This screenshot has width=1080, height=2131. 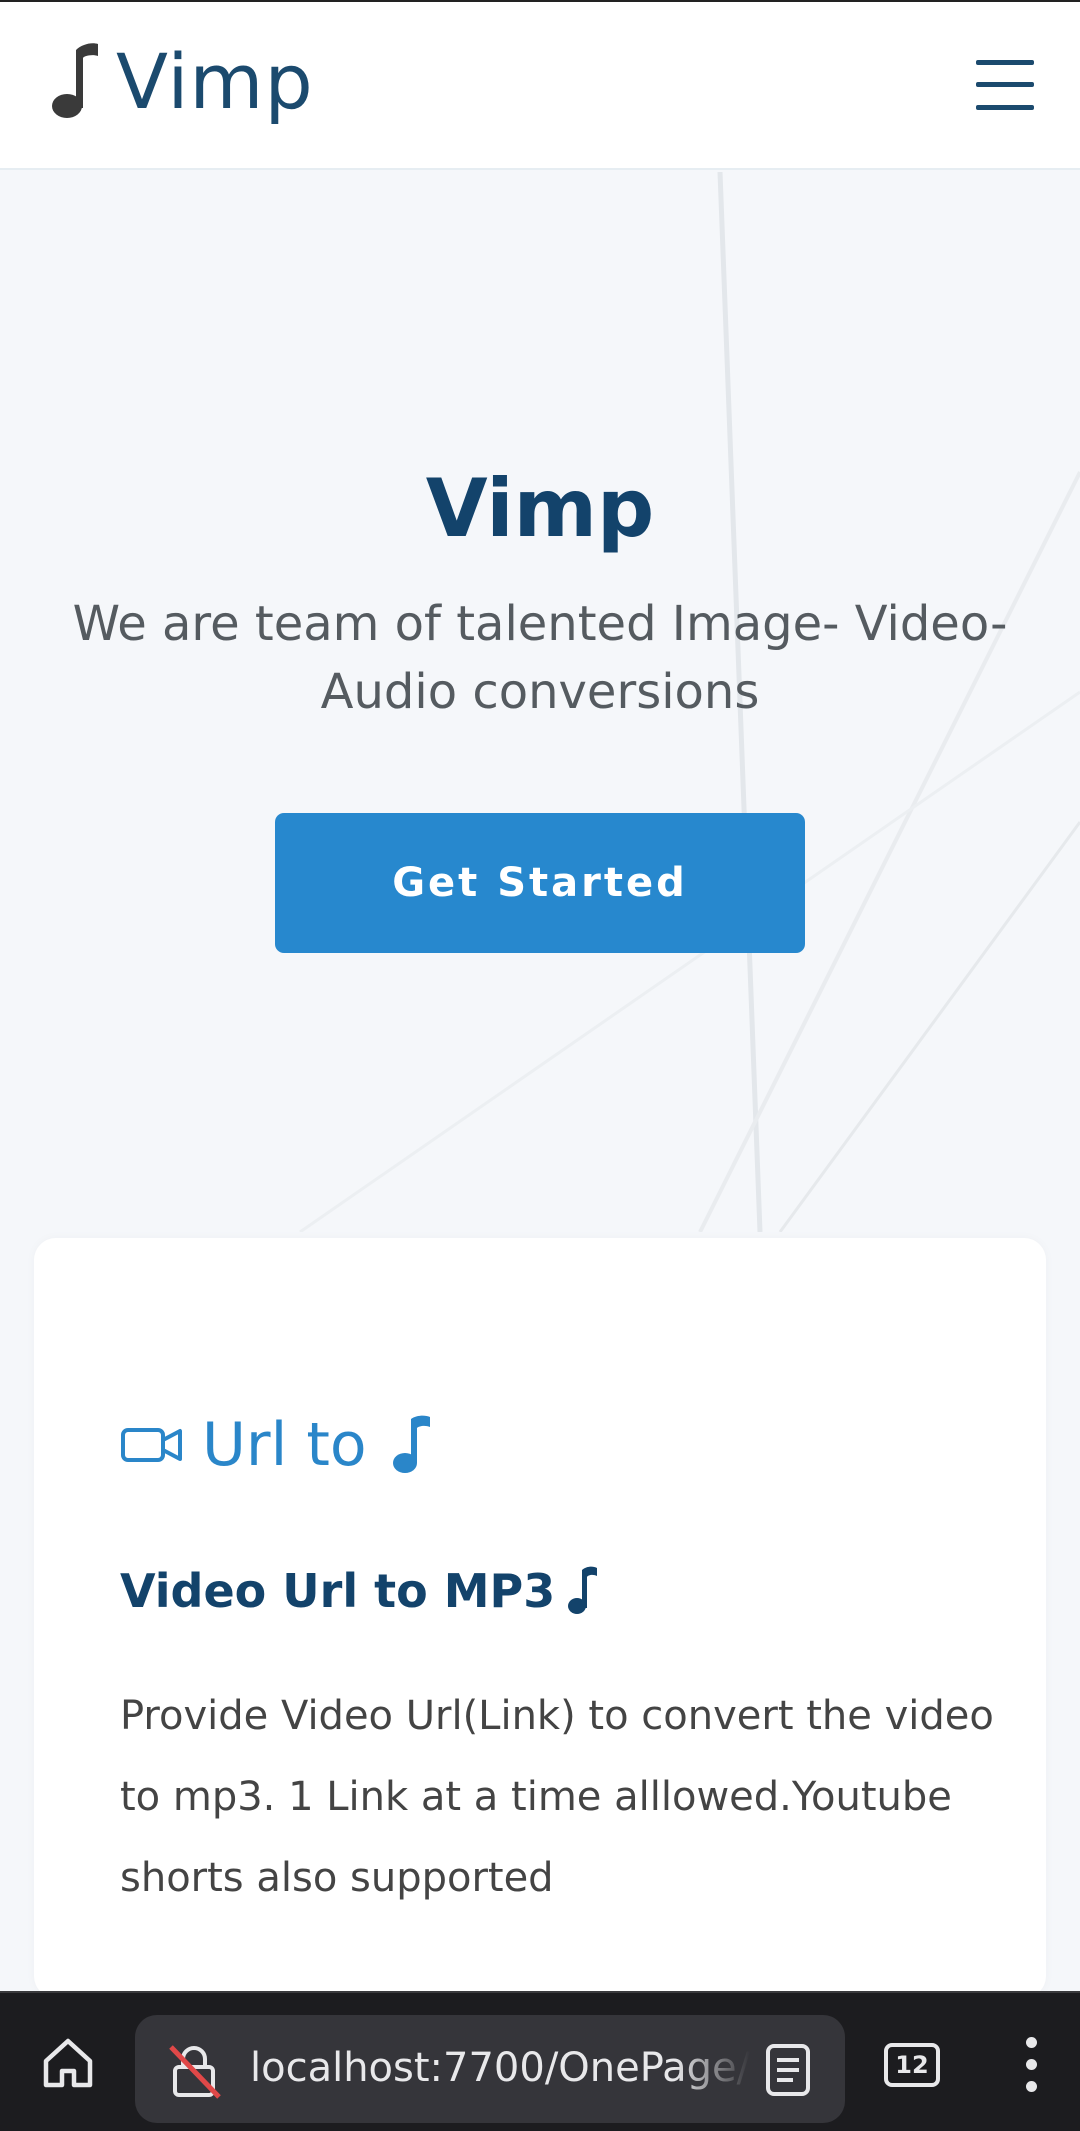 I want to click on url-text: localhost:7700/OnePage/, so click(x=500, y=2068).